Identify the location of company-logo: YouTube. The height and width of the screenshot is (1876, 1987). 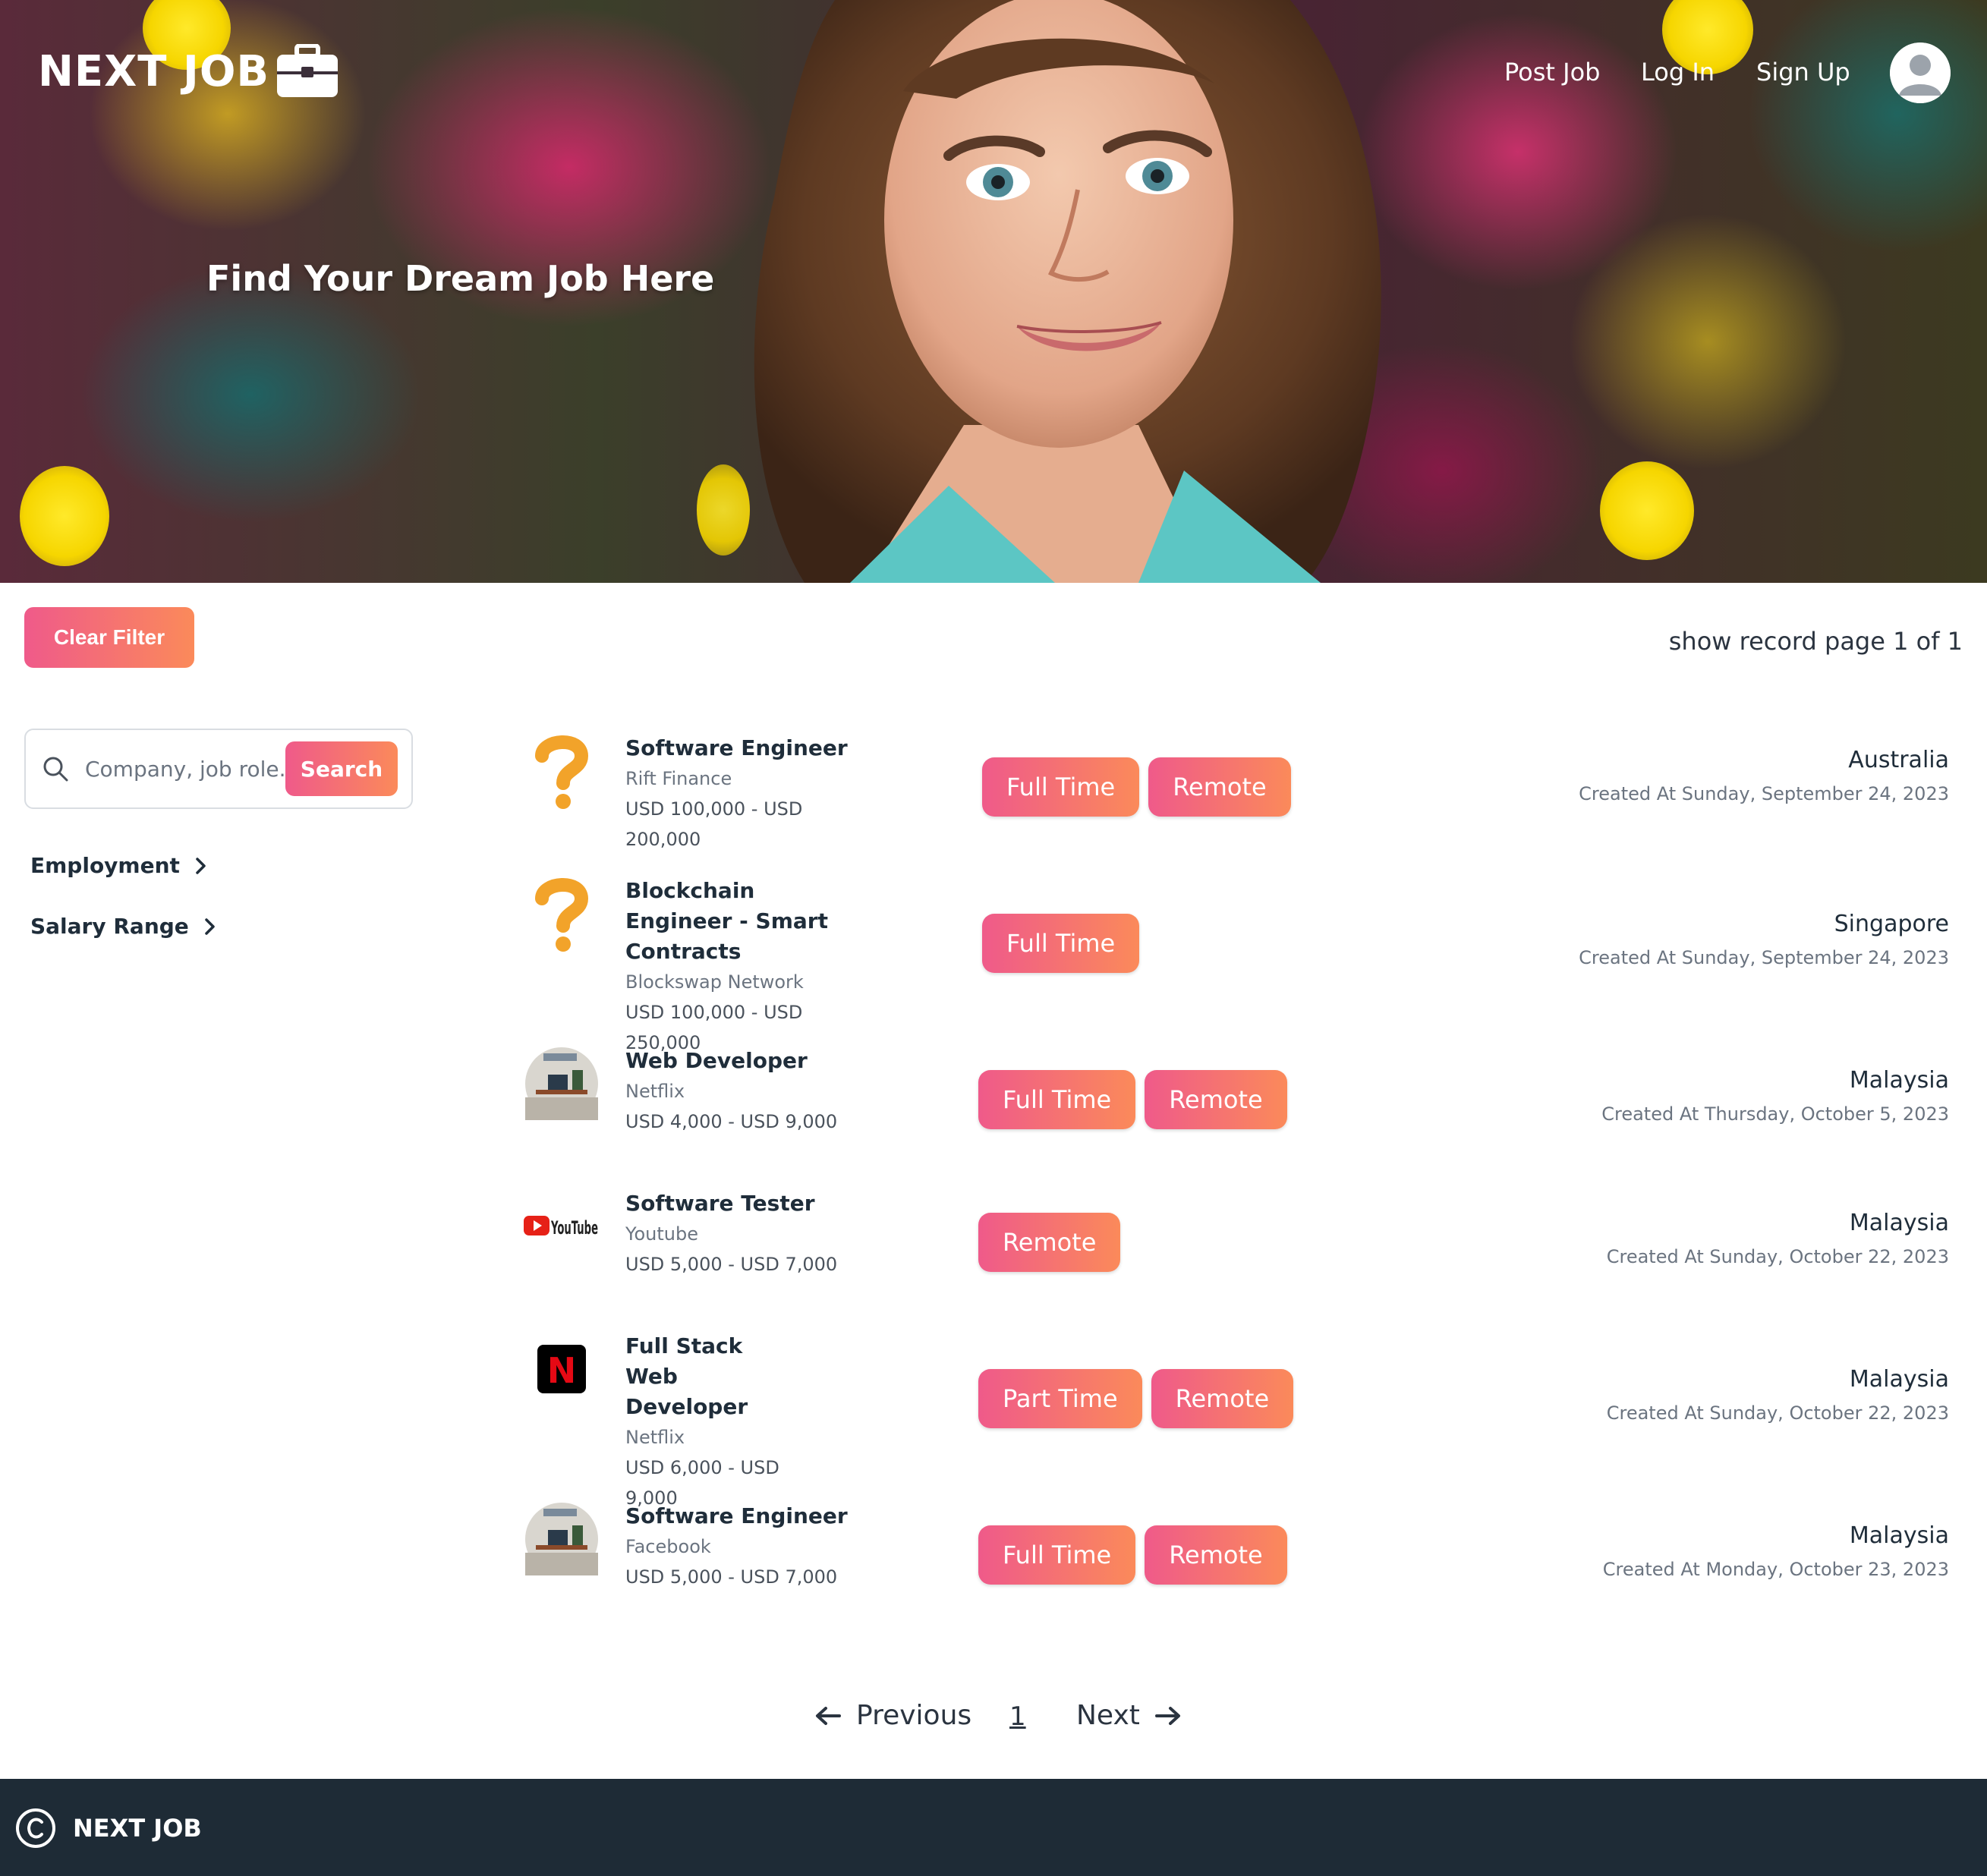
(562, 1226).